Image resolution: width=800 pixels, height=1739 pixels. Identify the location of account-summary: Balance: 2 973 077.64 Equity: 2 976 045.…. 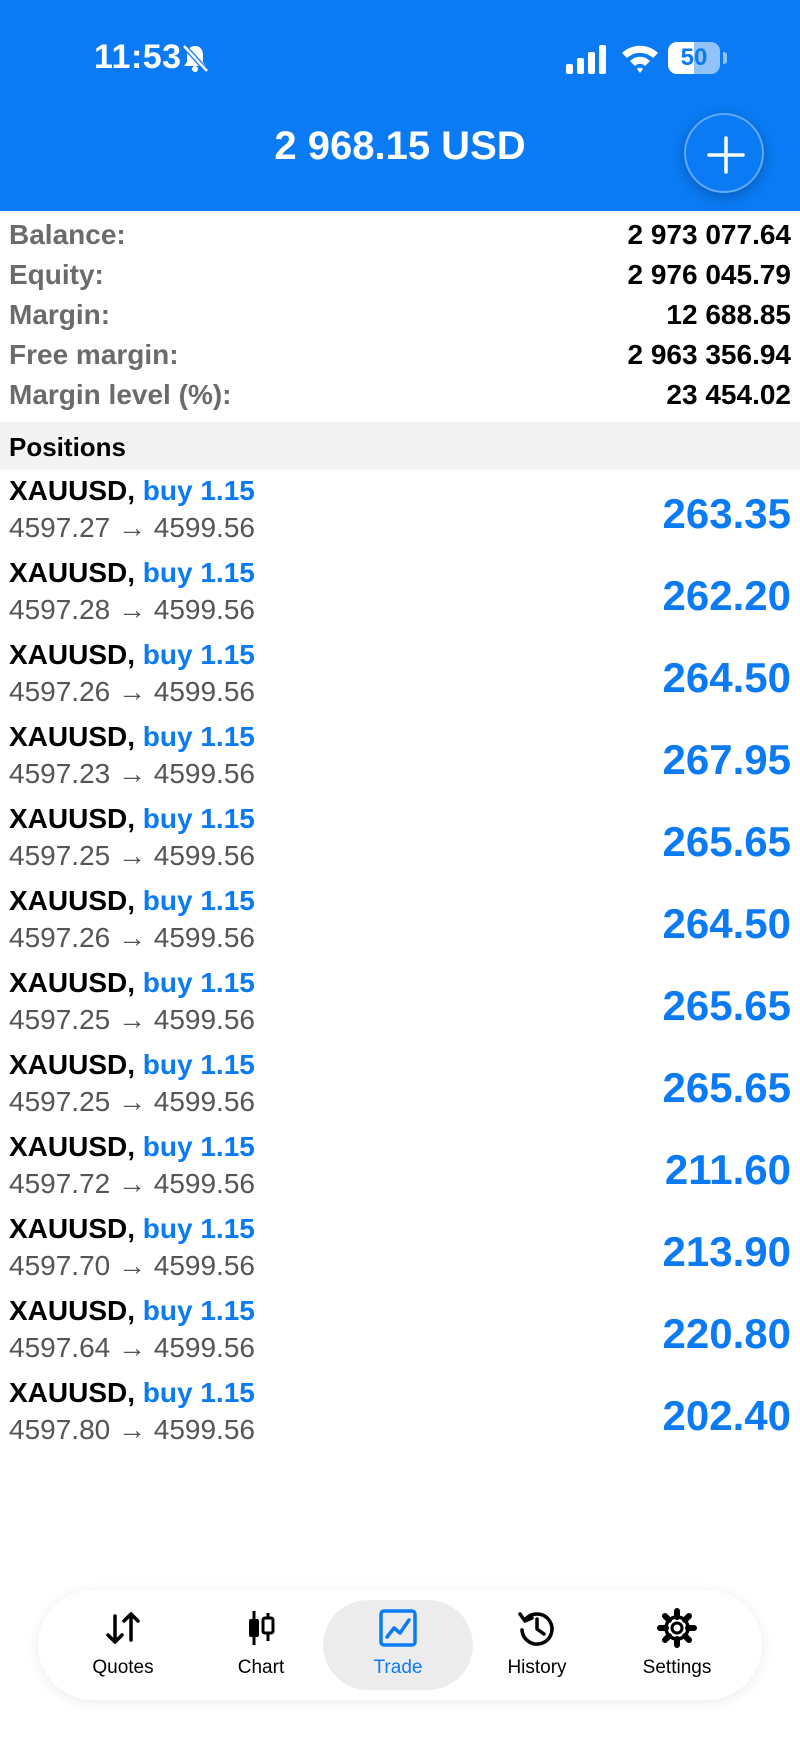
(400, 316).